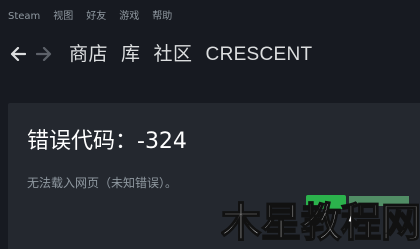 The image size is (420, 249). I want to click on watermark-text: 木星教程网, so click(320, 223).